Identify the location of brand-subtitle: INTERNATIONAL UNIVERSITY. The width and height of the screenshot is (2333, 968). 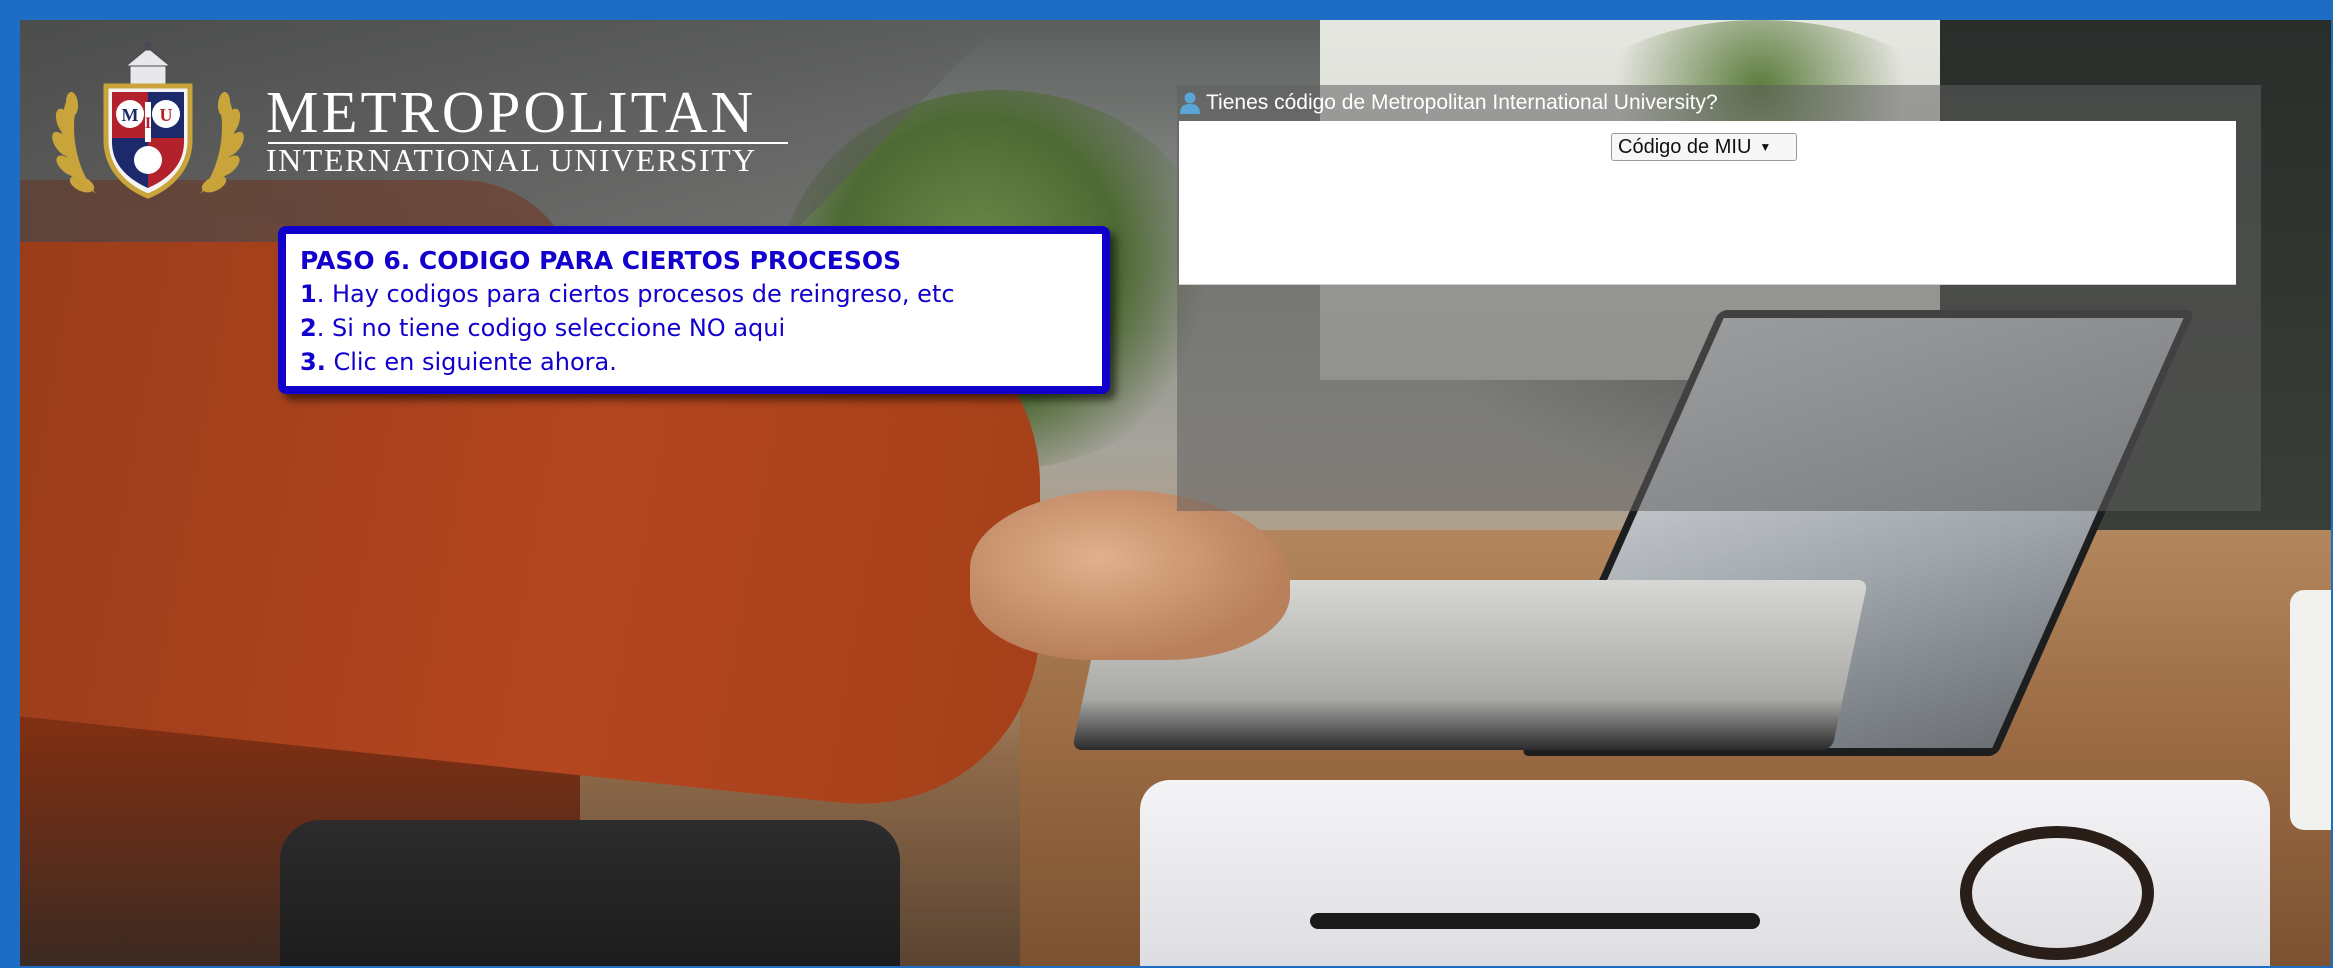
(511, 160).